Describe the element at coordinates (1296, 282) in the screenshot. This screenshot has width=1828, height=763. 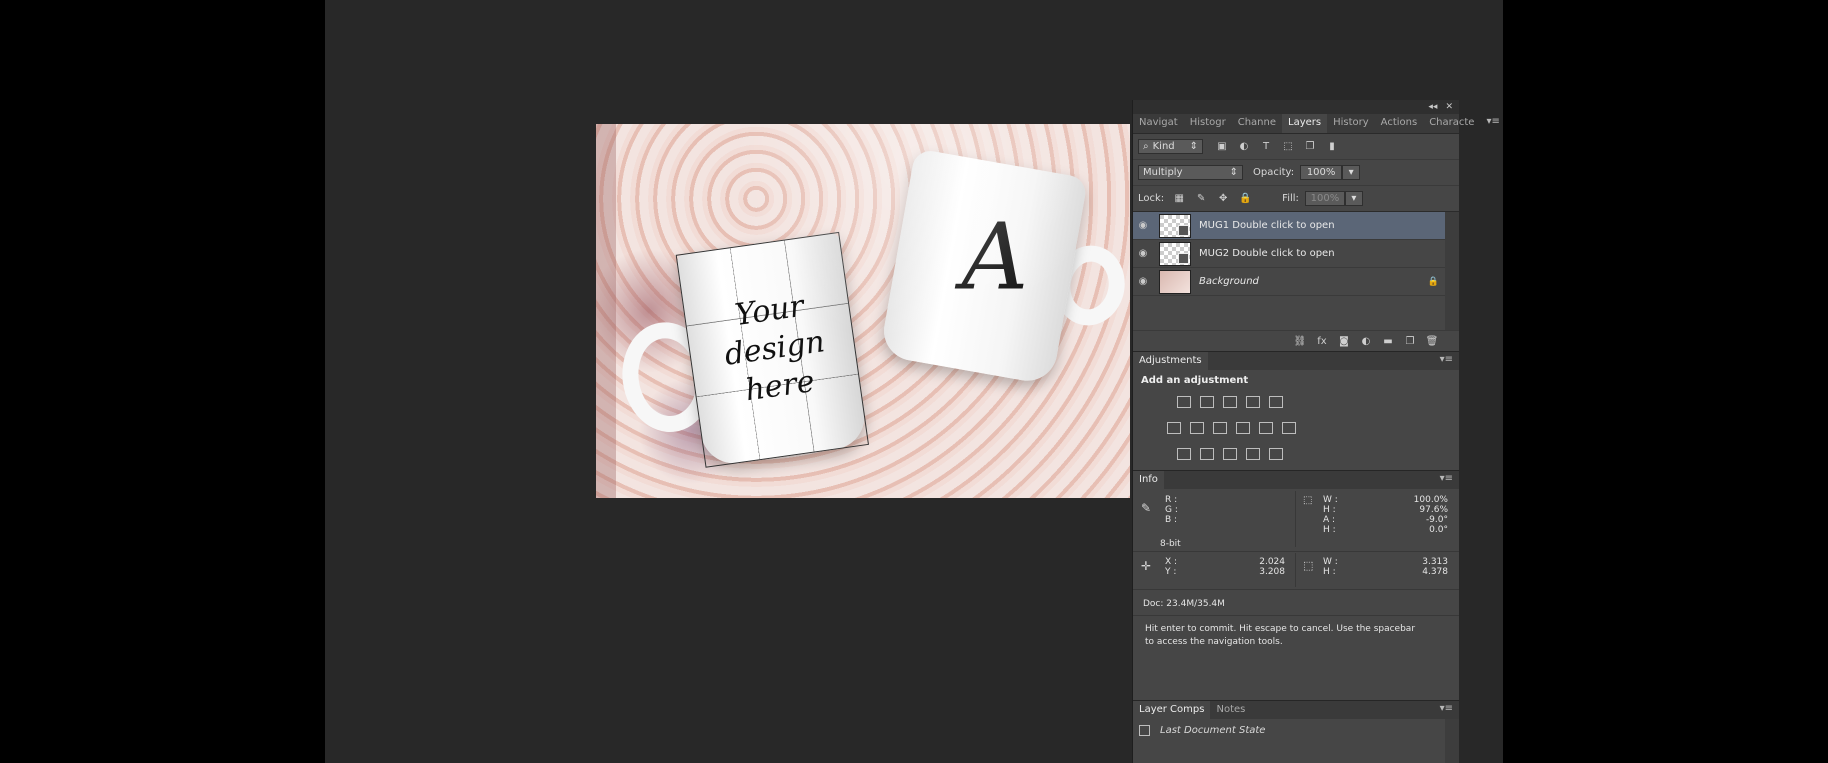
I see `layer-row: ◉ Background 🔒` at that location.